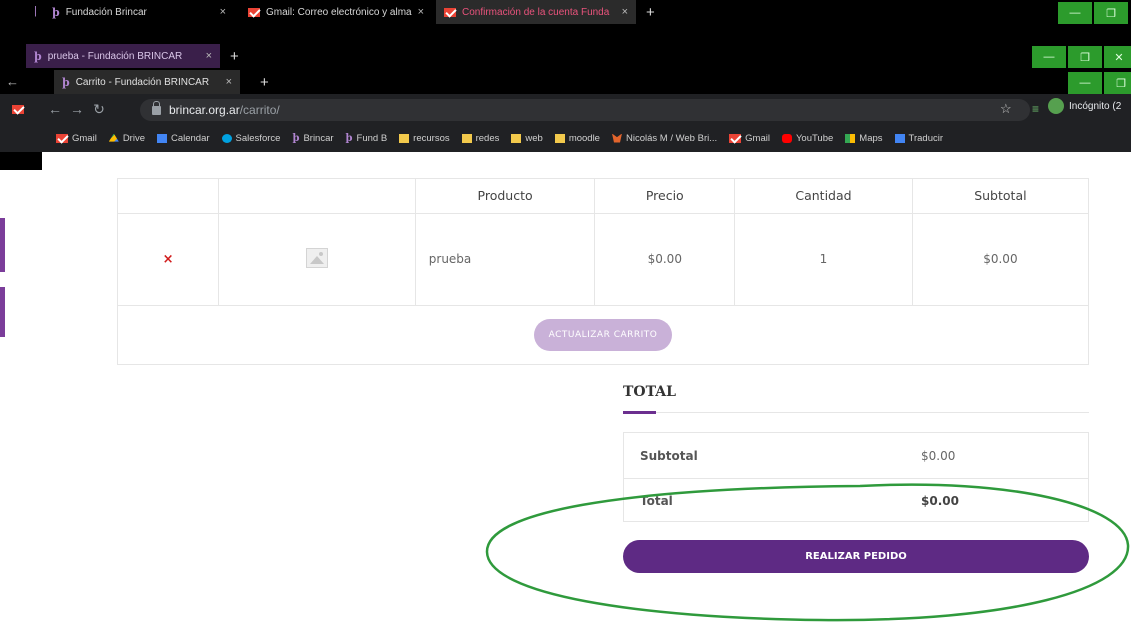  Describe the element at coordinates (161, 138) in the screenshot. I see `calendar-icon` at that location.